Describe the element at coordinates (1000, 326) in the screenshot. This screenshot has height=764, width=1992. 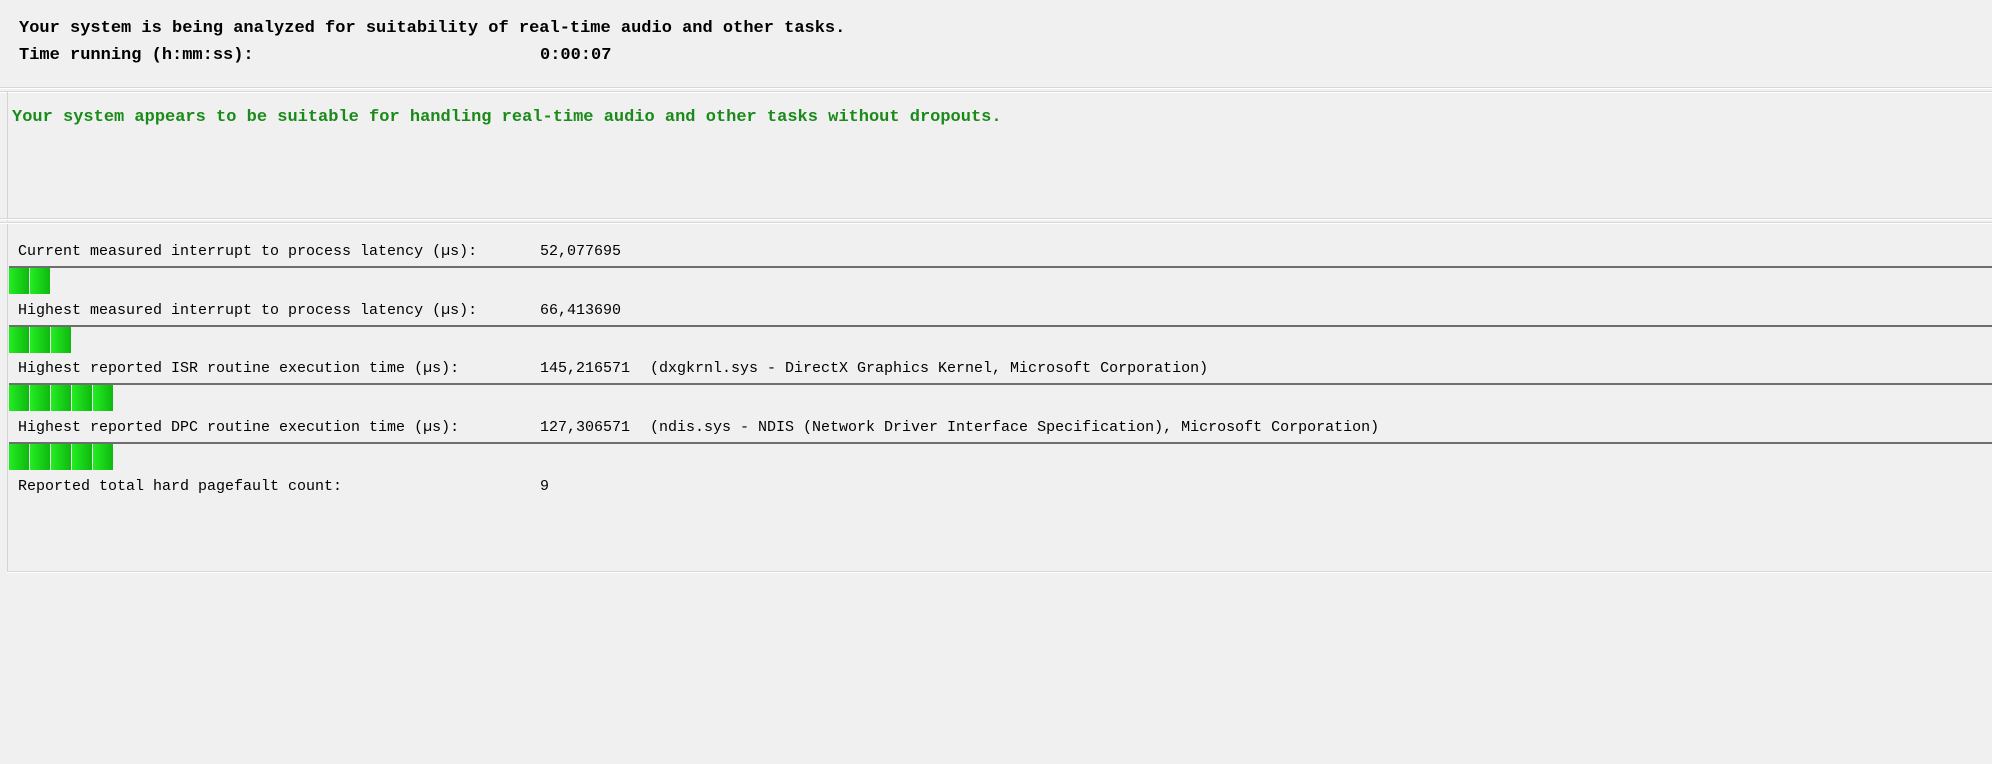
I see `highest-latency-meter-line` at that location.